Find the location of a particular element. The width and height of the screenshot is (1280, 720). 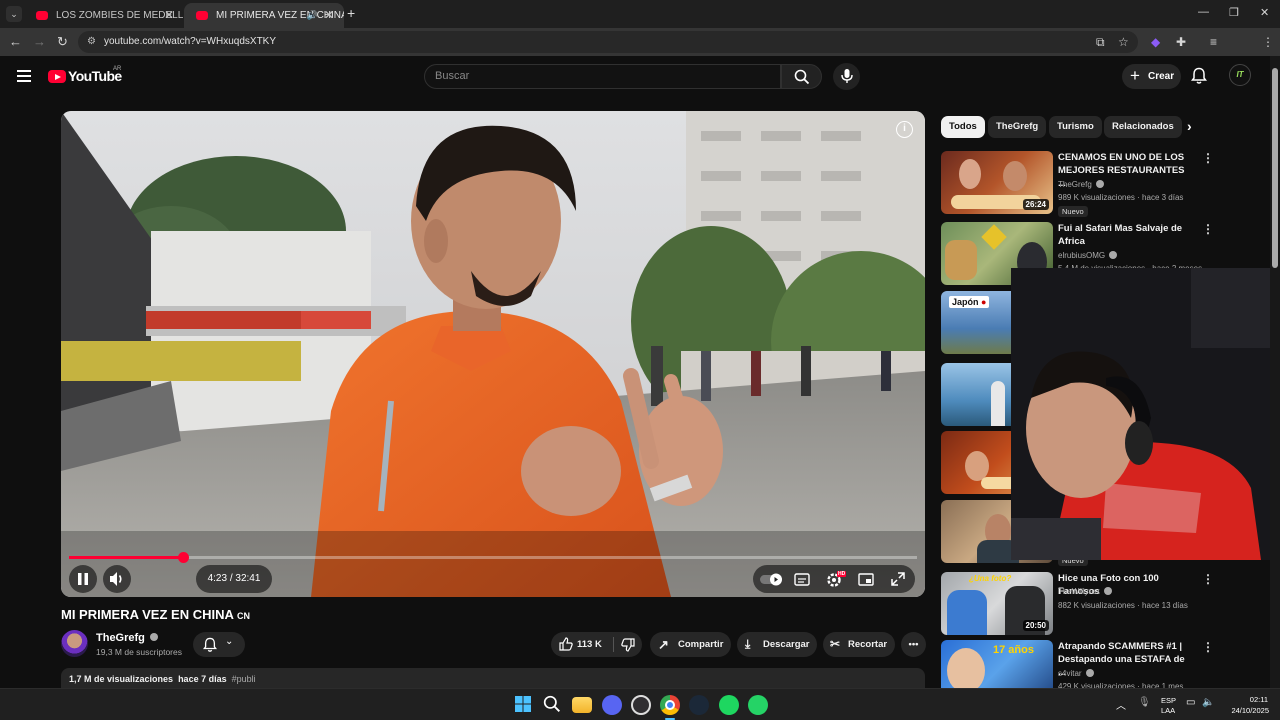

play-pause-button is located at coordinates (83, 579).